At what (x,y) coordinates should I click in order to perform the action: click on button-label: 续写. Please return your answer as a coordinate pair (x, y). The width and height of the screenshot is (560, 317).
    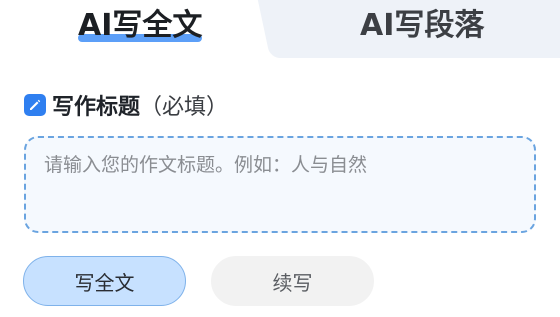
    Looking at the image, I should click on (292, 282).